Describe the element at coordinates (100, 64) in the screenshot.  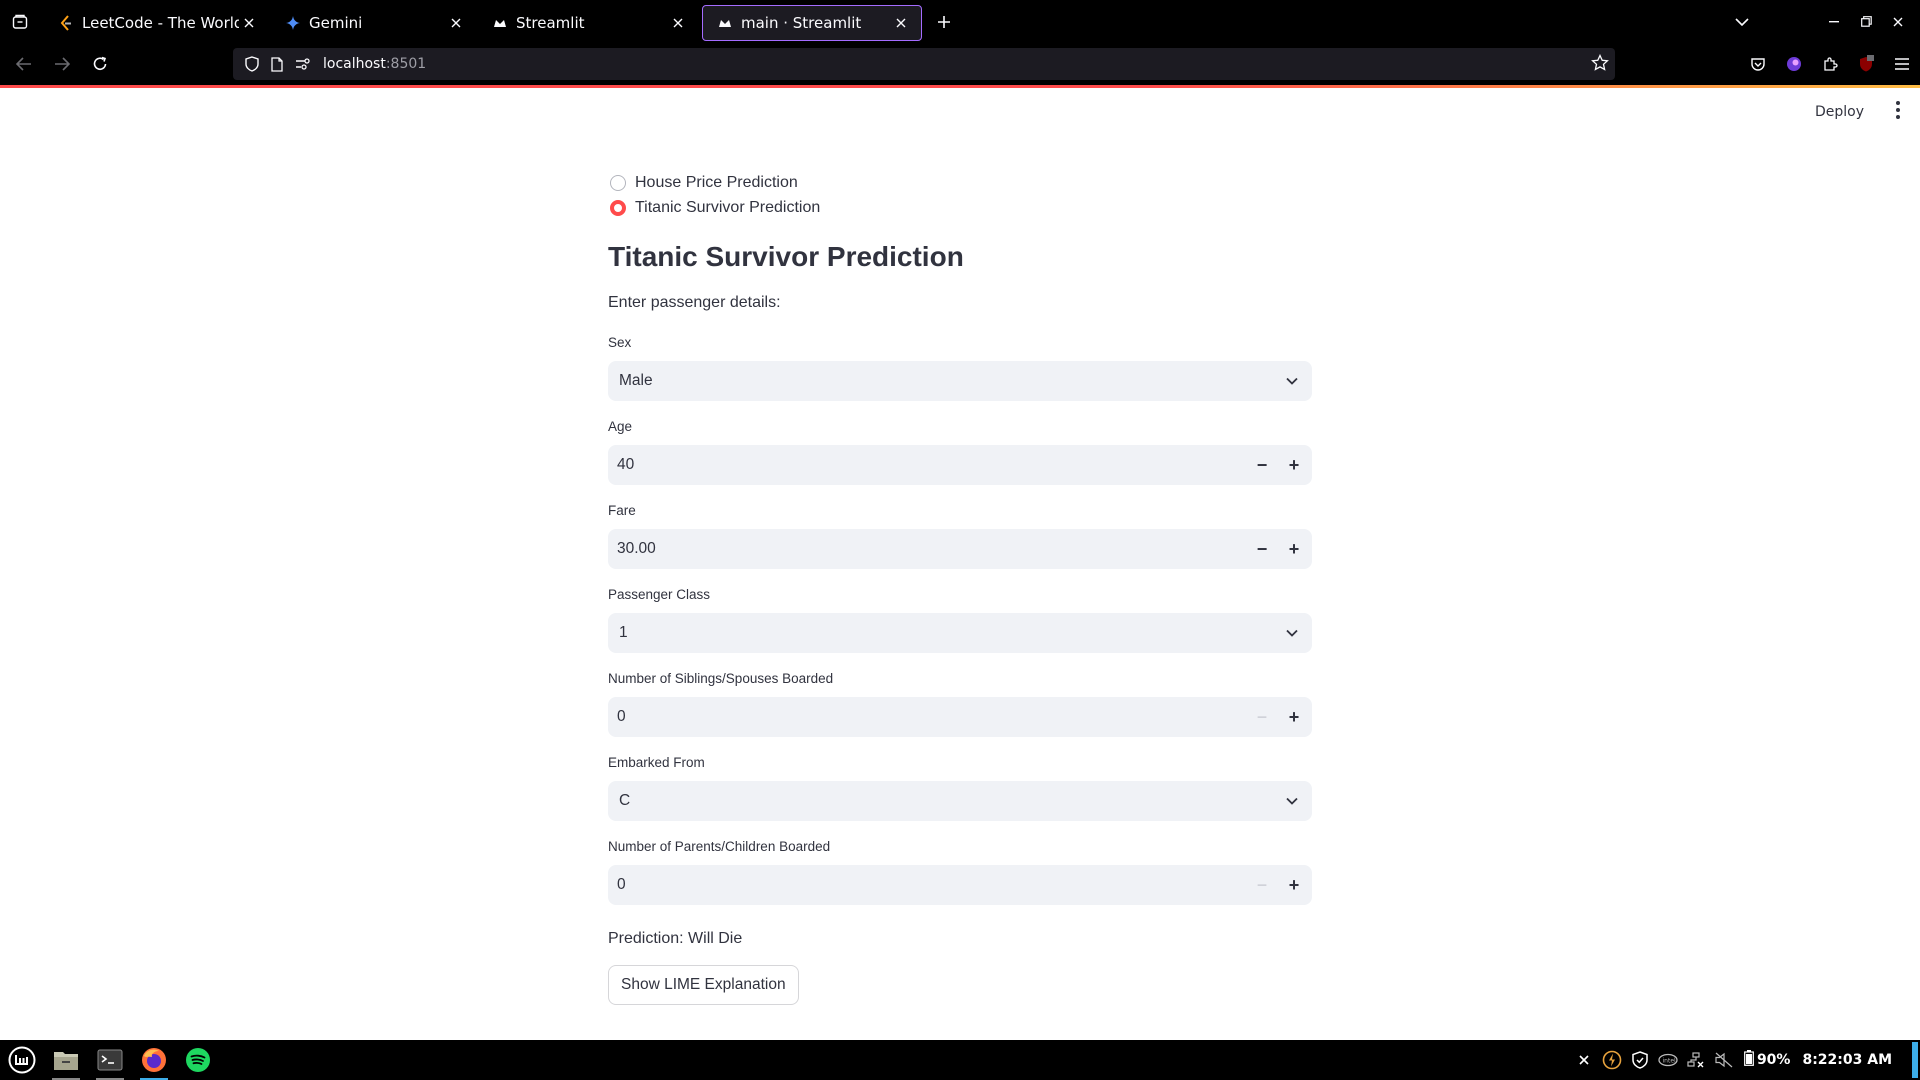
I see `reload-icon` at that location.